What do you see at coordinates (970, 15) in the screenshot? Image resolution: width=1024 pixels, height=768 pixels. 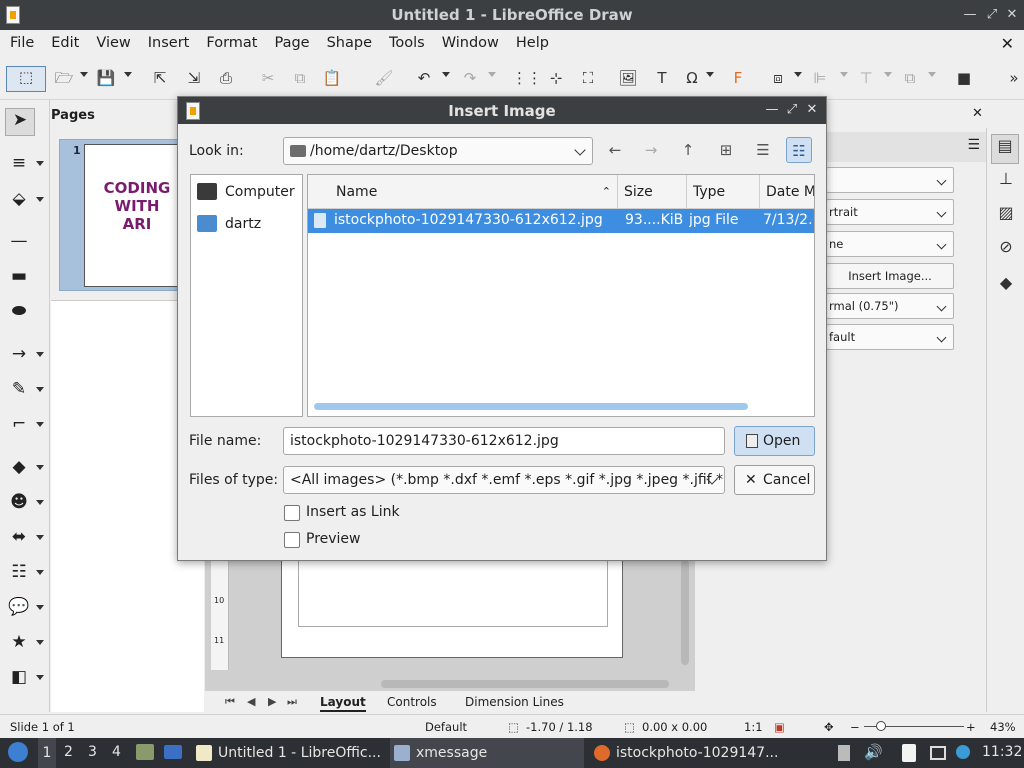 I see `minimize-icon: —` at bounding box center [970, 15].